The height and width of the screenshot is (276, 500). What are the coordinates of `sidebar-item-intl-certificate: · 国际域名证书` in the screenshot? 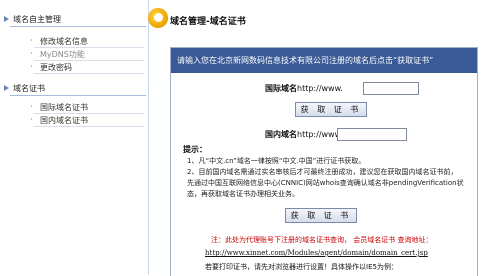 It's located at (59, 107).